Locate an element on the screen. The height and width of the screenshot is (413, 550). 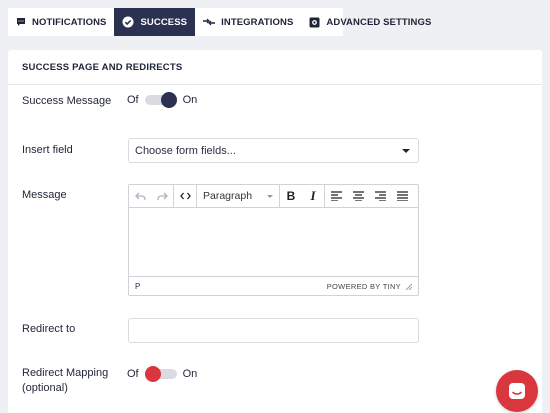
tab-notifications: NOTIFICATIONS is located at coordinates (61, 22).